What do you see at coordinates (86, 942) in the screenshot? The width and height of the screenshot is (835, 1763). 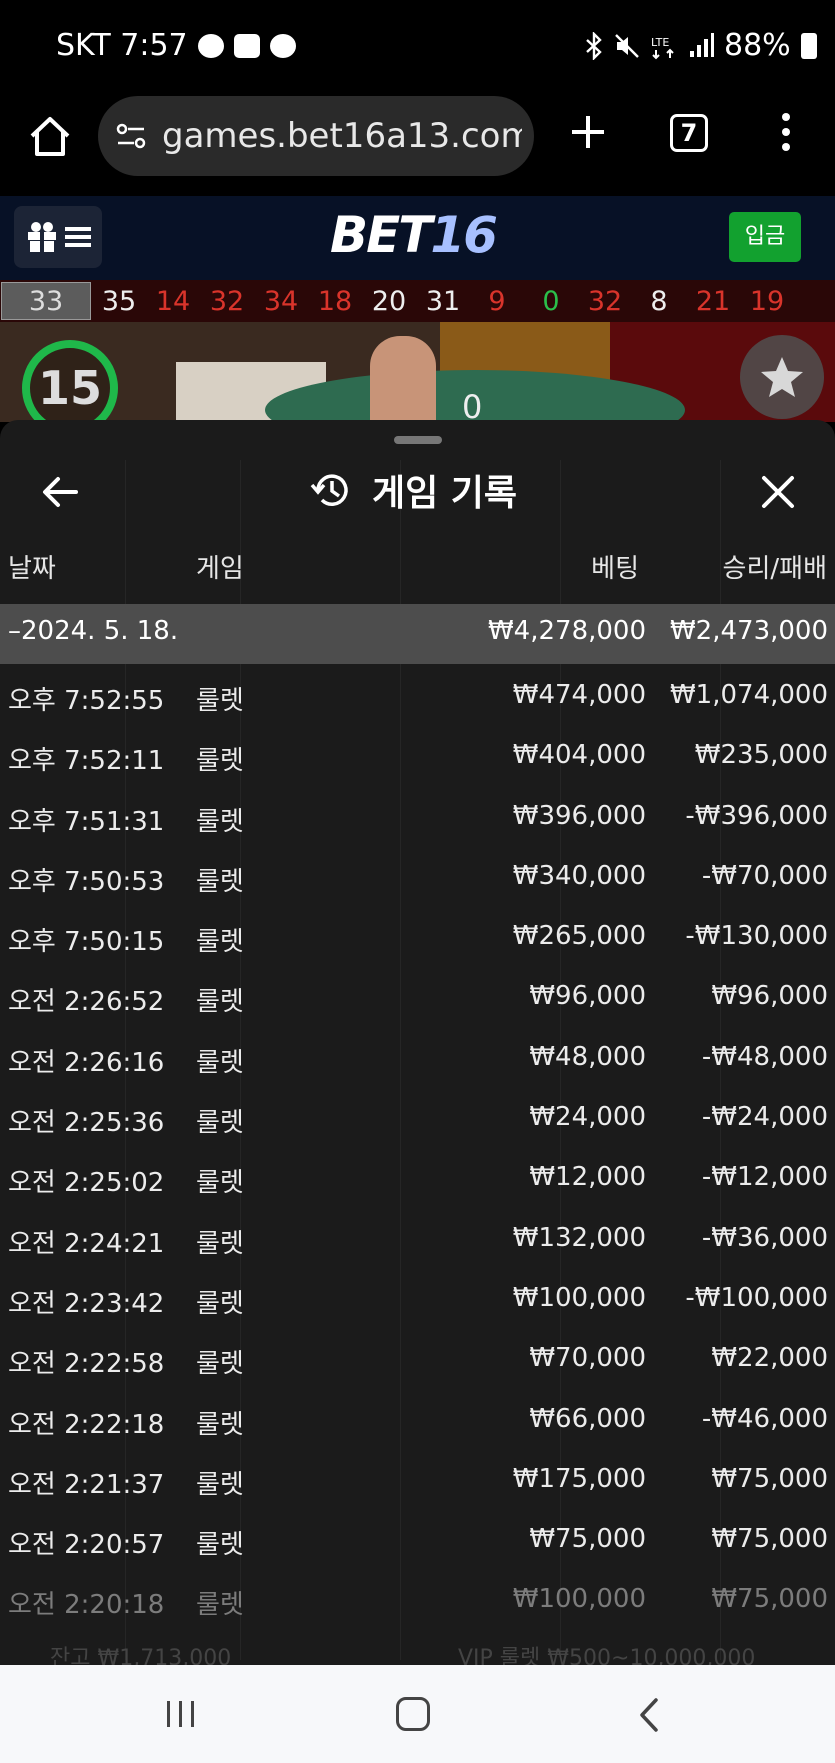 I see `row-time: 오후 7:50:15` at bounding box center [86, 942].